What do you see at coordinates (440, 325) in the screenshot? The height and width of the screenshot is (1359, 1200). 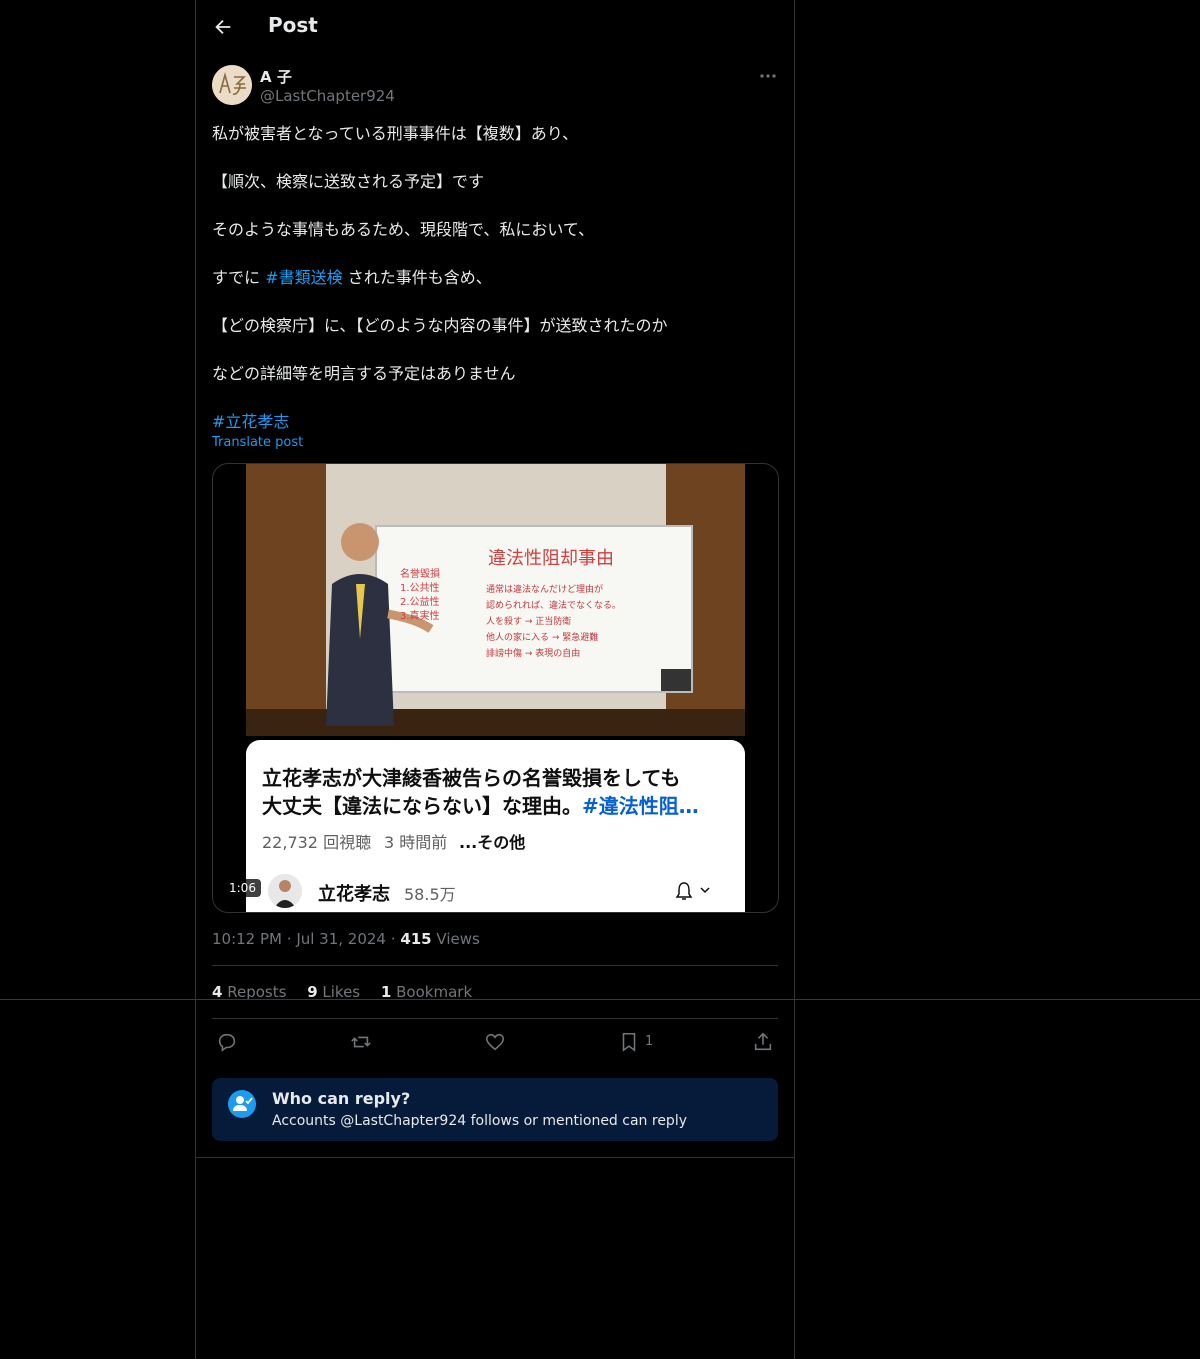 I see `post-text-line-5: 【どの検察庁】に、【どのような内容の事件】が送致されたのか` at bounding box center [440, 325].